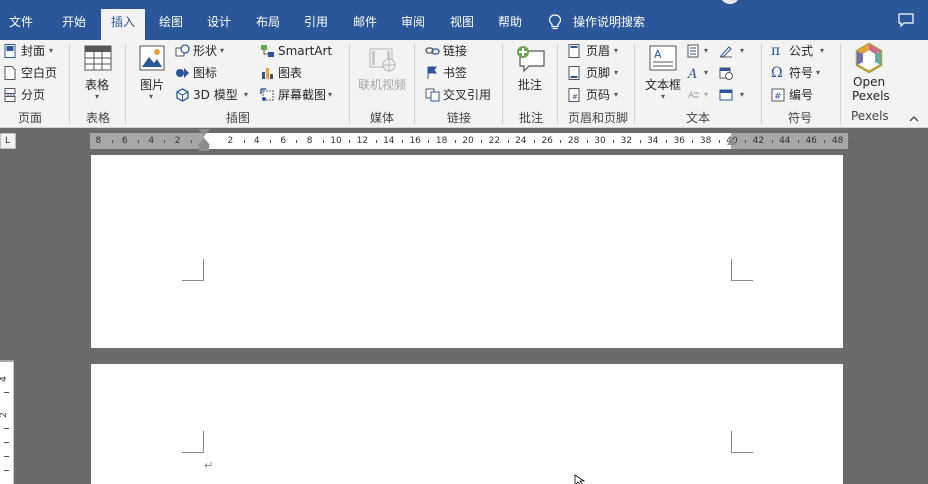 The image size is (928, 484). I want to click on ruler-tick-label: 2, so click(230, 141).